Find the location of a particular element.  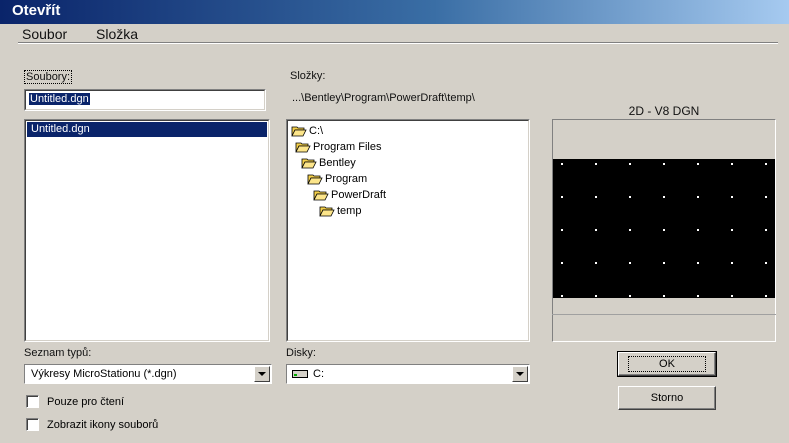

file-types-select: Výkresy MicroStationu (*.dgn) is located at coordinates (148, 374).